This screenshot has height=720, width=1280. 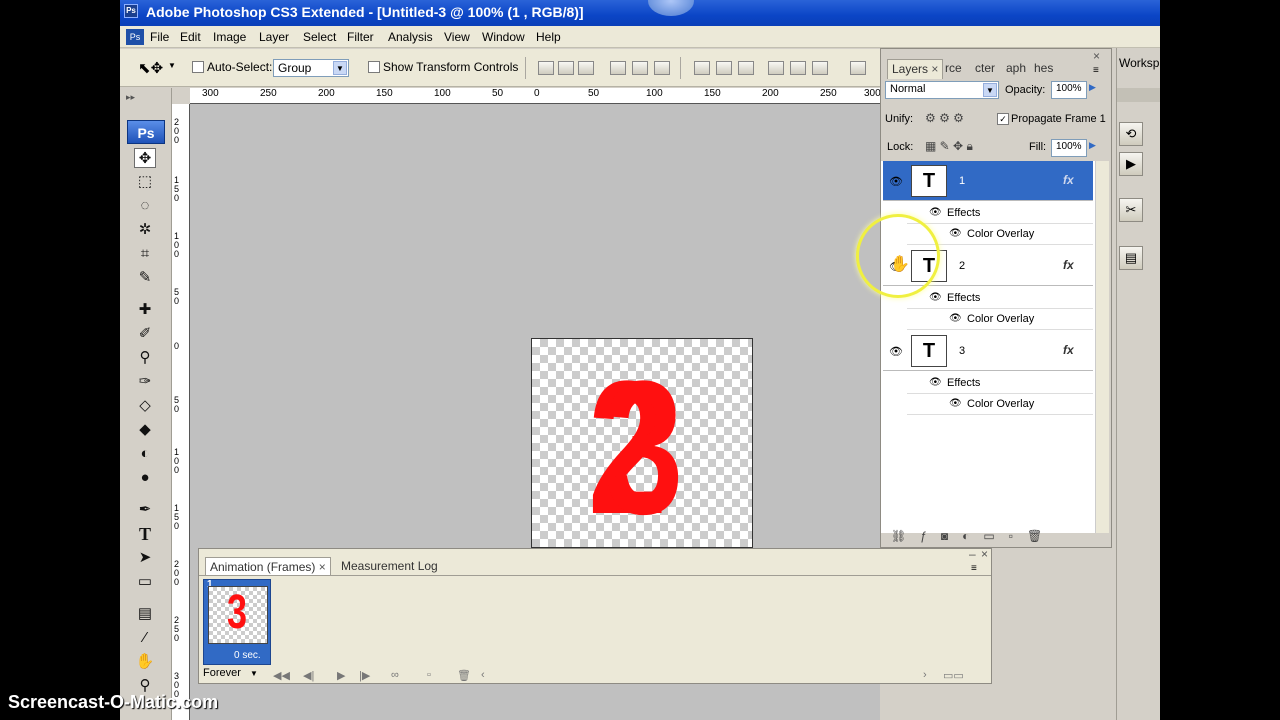 I want to click on convert-timeline-icon: ‹, so click(x=483, y=675).